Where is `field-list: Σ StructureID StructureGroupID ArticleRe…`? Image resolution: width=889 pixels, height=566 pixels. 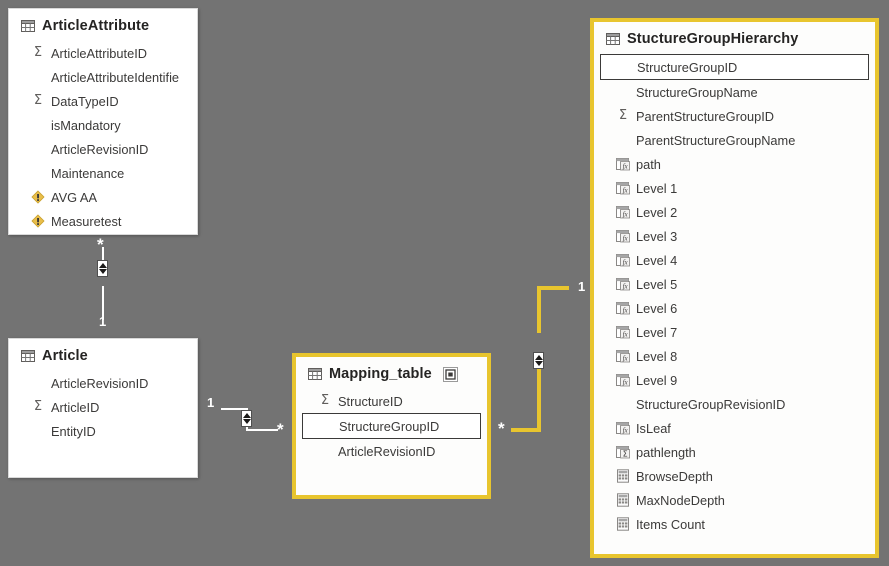
field-list: Σ StructureID StructureGroupID ArticleRe… is located at coordinates (391, 430).